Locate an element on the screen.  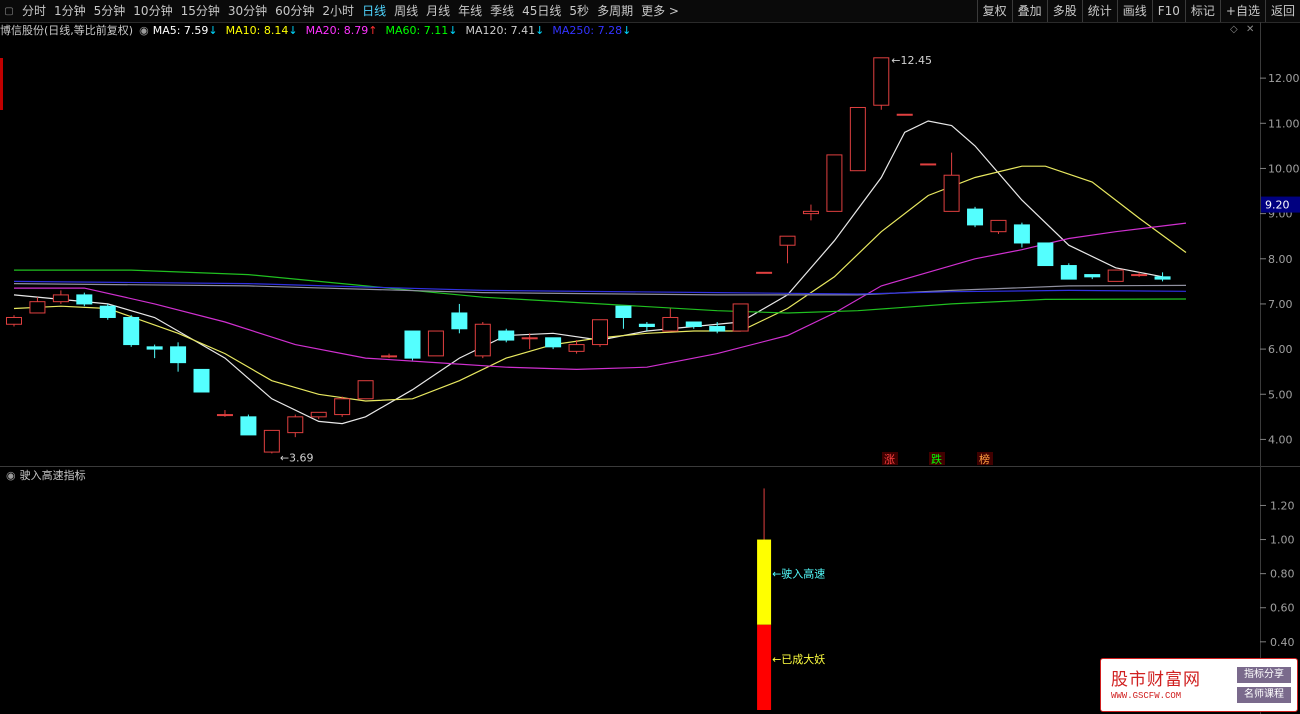
indicator-title: 驶入高速指标 is located at coordinates (52, 475).